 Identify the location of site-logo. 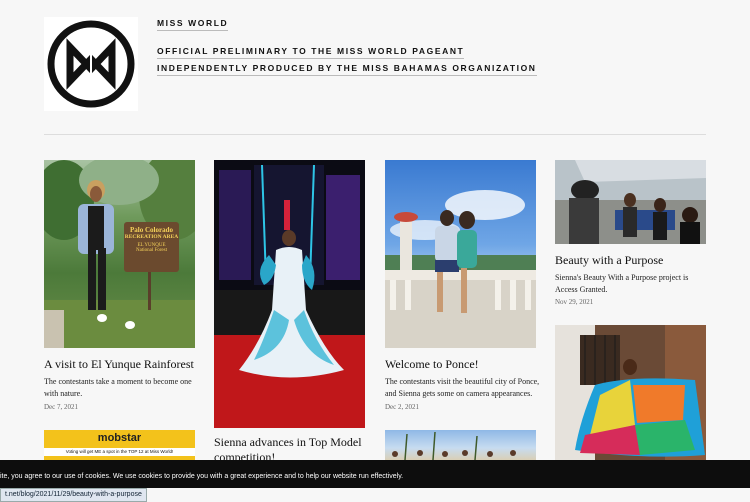
(91, 64).